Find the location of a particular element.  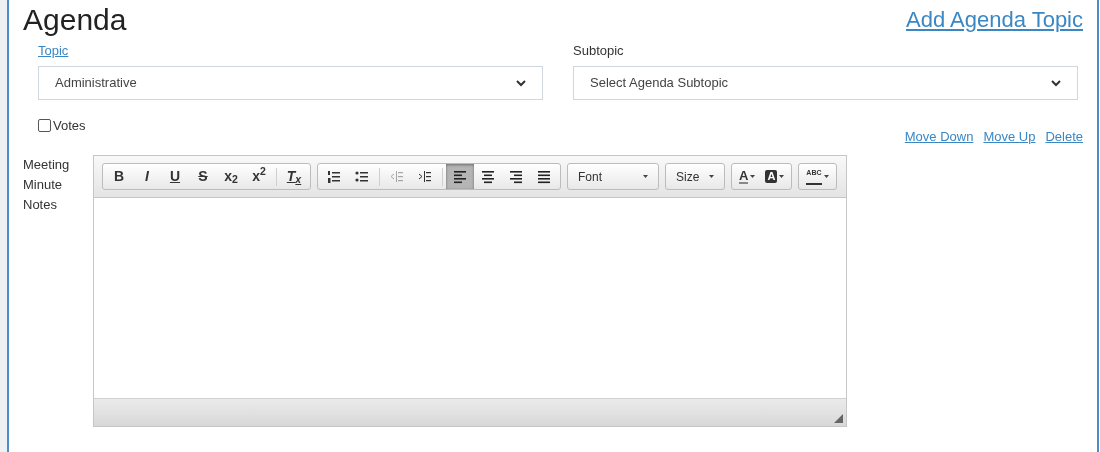

script-button: x$^{2}$ is located at coordinates (259, 176).